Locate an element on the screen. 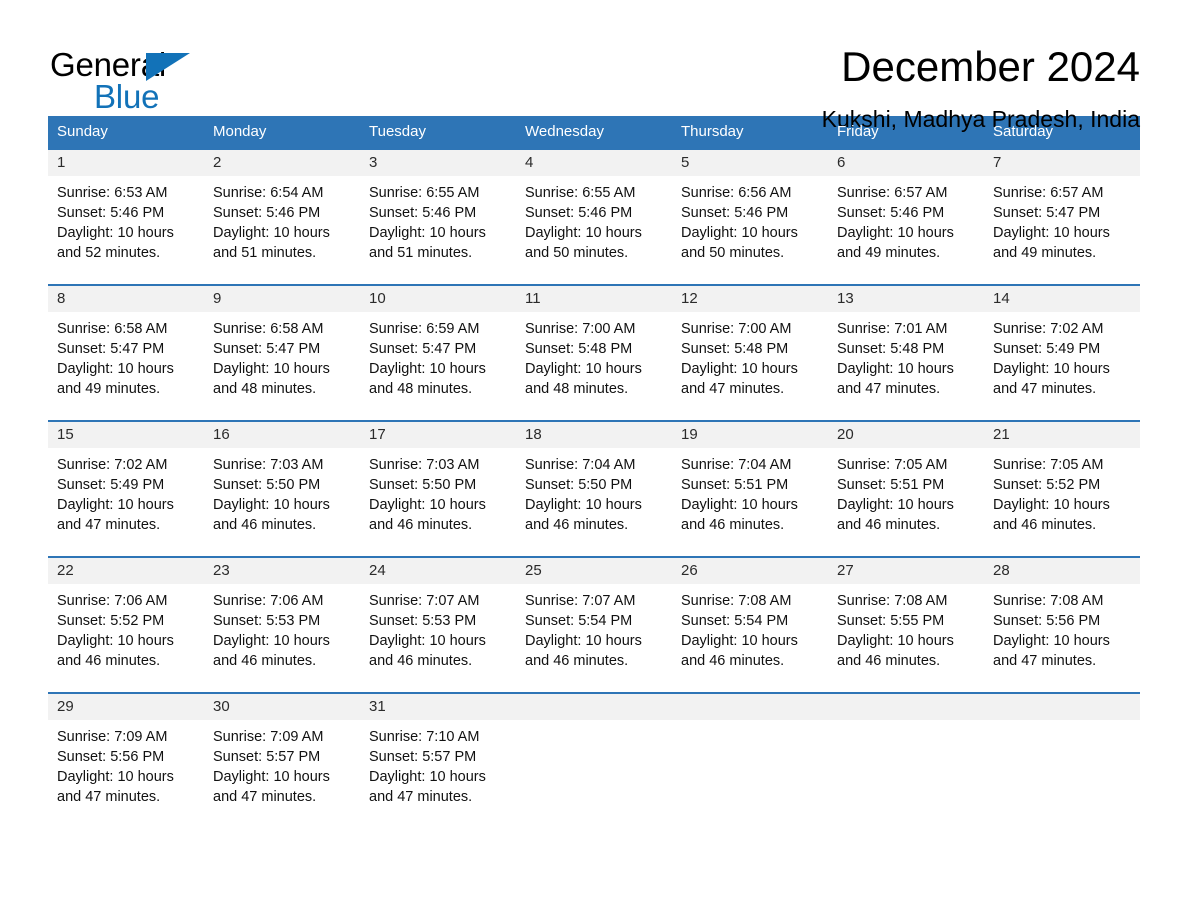 This screenshot has width=1188, height=918. day-number-bar: 7 is located at coordinates (1062, 163).